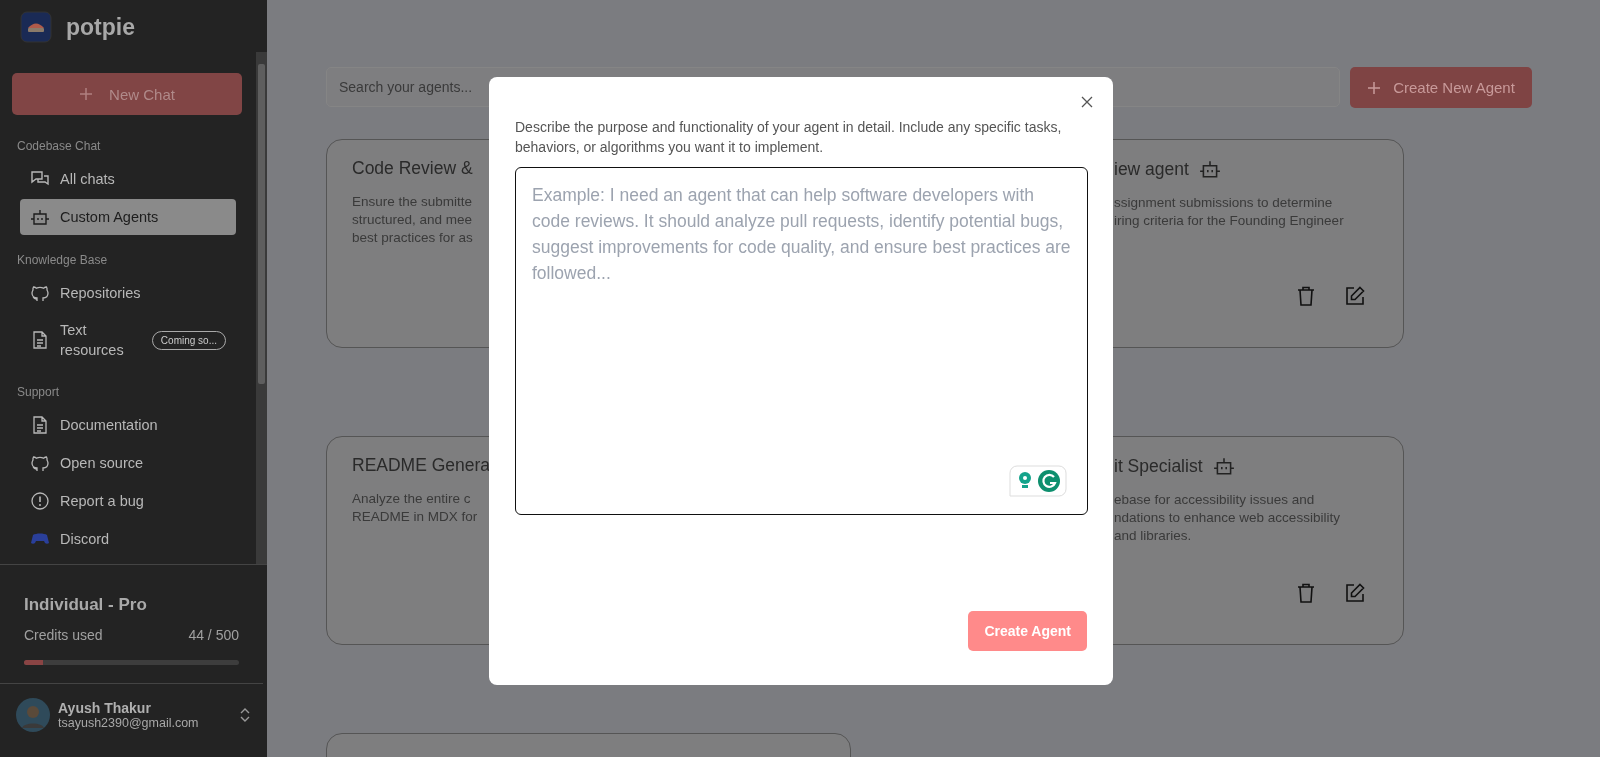 The image size is (1600, 757). What do you see at coordinates (38, 393) in the screenshot?
I see `section-heading: Support` at bounding box center [38, 393].